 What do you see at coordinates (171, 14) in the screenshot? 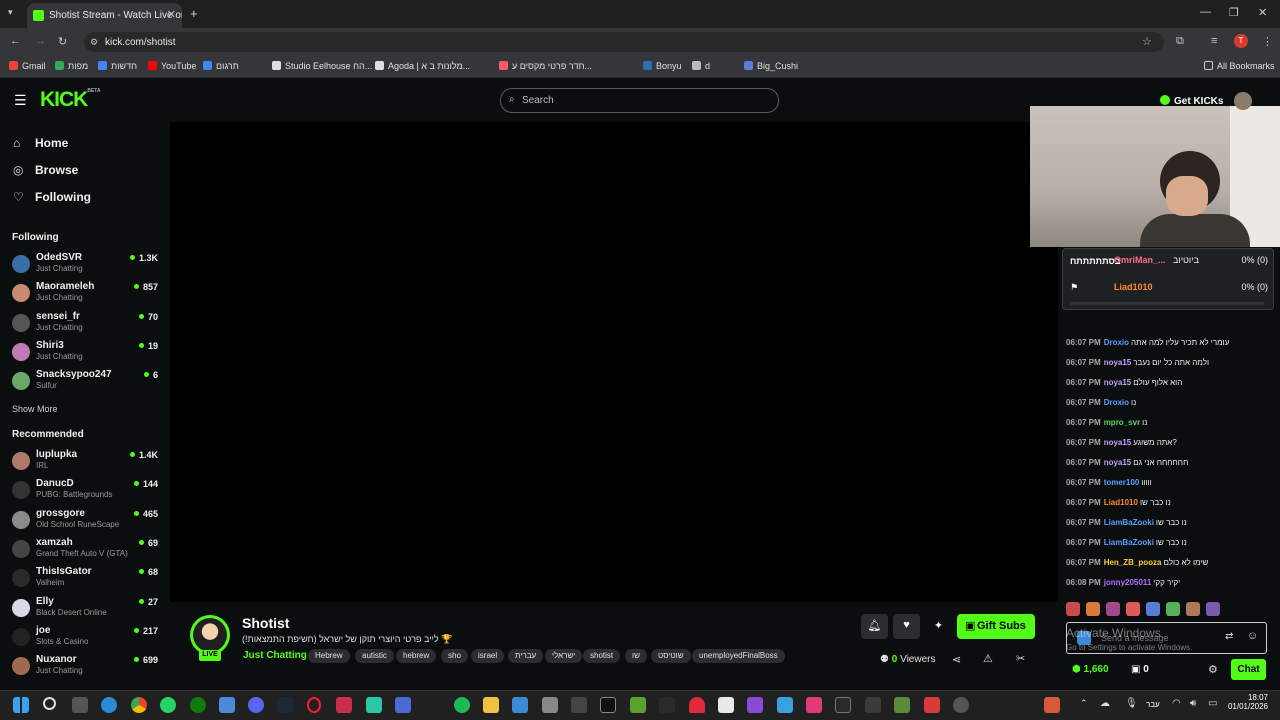
I see `close-tab-icon: ✕` at bounding box center [171, 14].